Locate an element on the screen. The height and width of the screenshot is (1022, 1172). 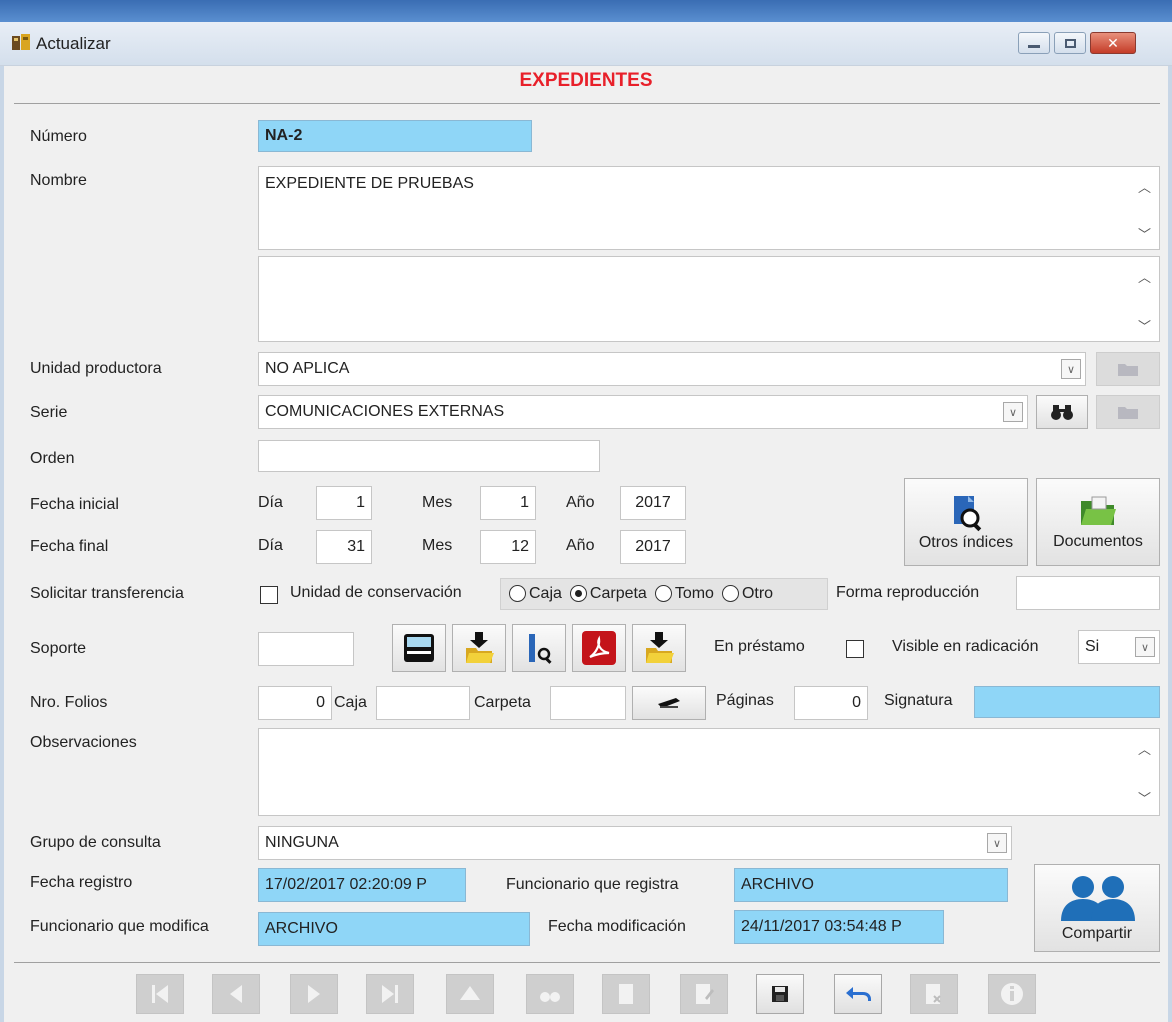
numero-field: NA-2 is located at coordinates (395, 136).